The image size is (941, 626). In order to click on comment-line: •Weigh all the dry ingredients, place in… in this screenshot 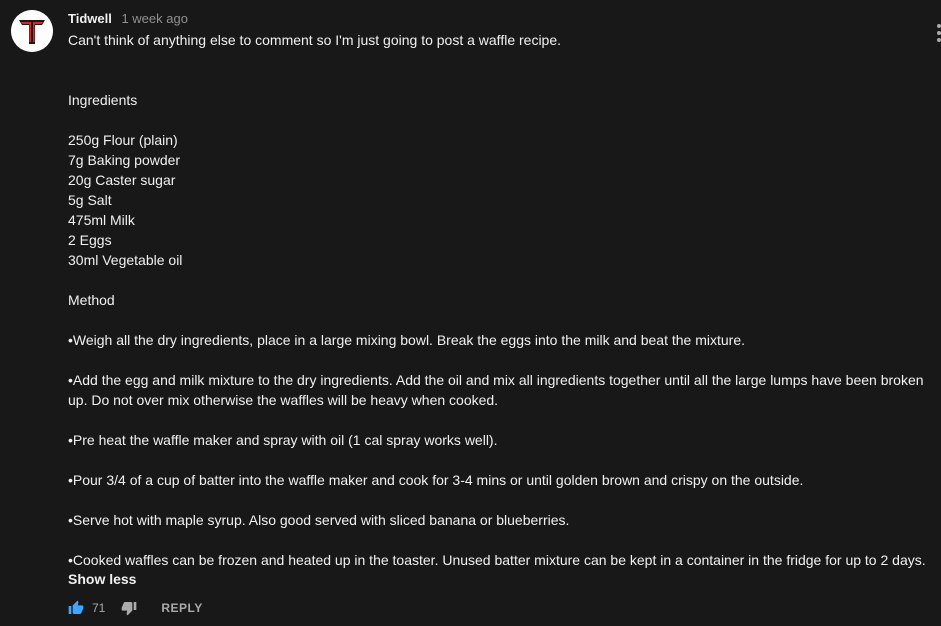, I will do `click(407, 340)`.